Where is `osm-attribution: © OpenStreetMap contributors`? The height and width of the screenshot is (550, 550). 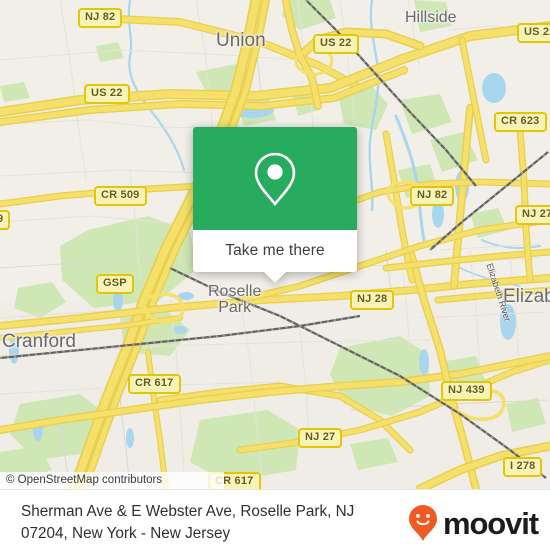
osm-attribution: © OpenStreetMap contributors is located at coordinates (112, 480).